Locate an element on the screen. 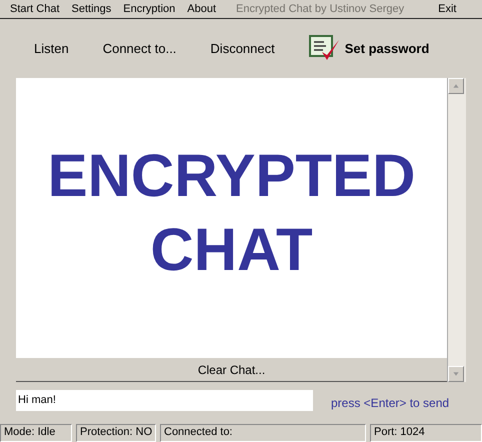 Image resolution: width=482 pixels, height=442 pixels. status-cell: Mode: Idle is located at coordinates (36, 433).